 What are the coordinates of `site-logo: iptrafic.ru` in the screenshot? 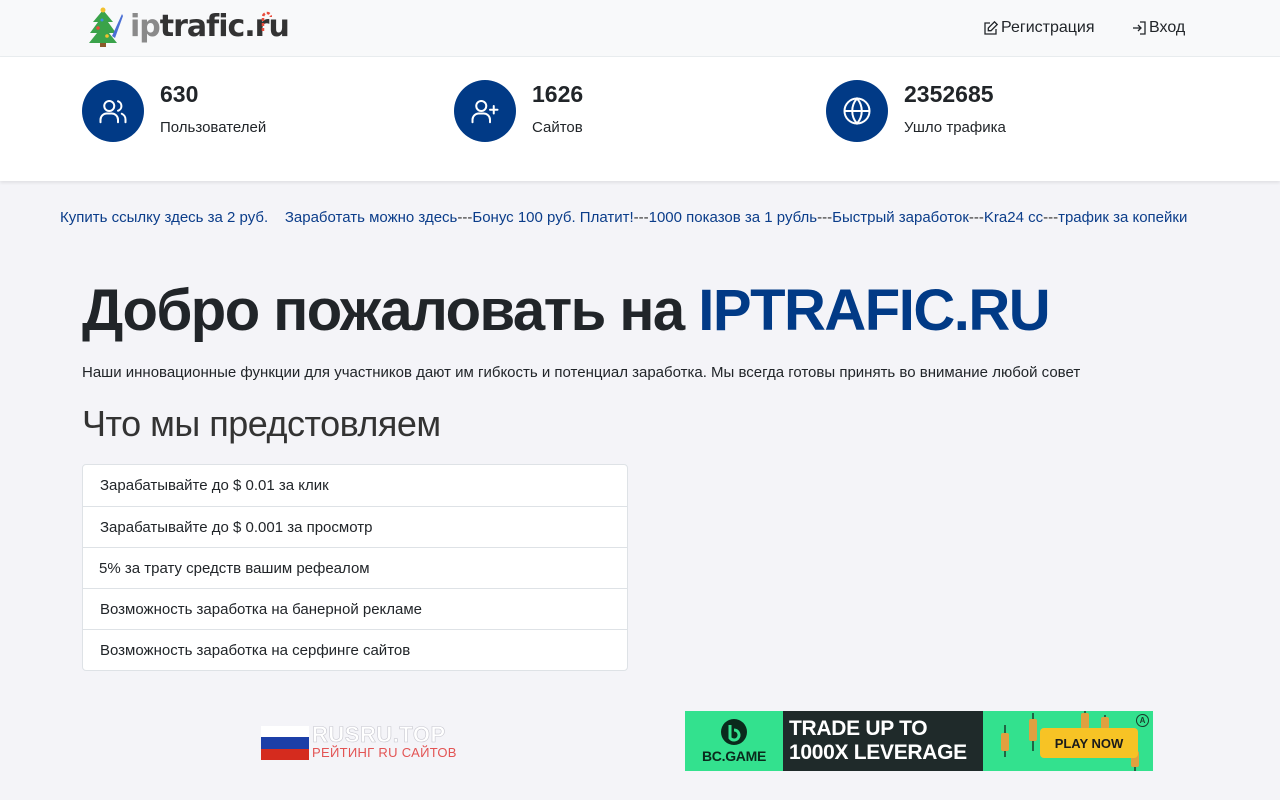 It's located at (189, 27).